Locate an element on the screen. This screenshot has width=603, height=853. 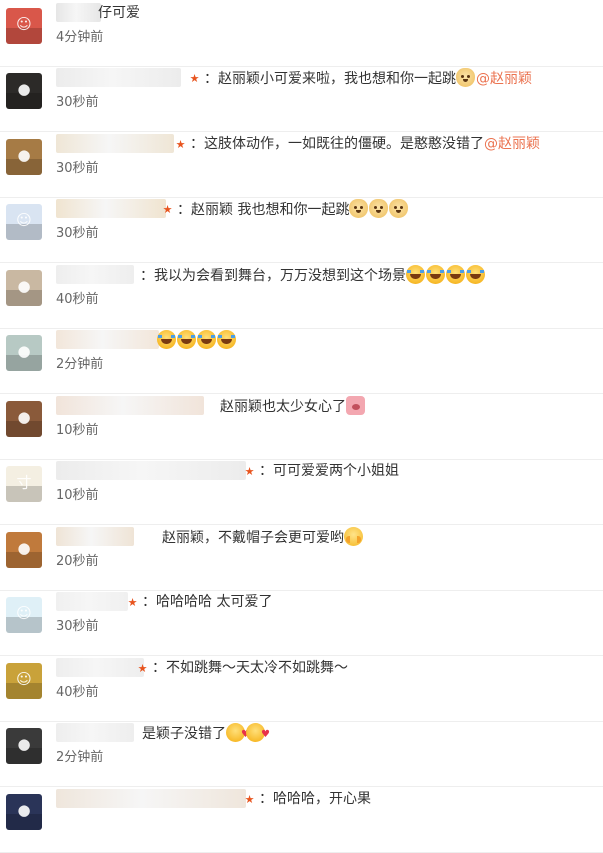
comment-item: ● 赵丽颖也太少女心了 10秒前 is located at coordinates (301, 427).